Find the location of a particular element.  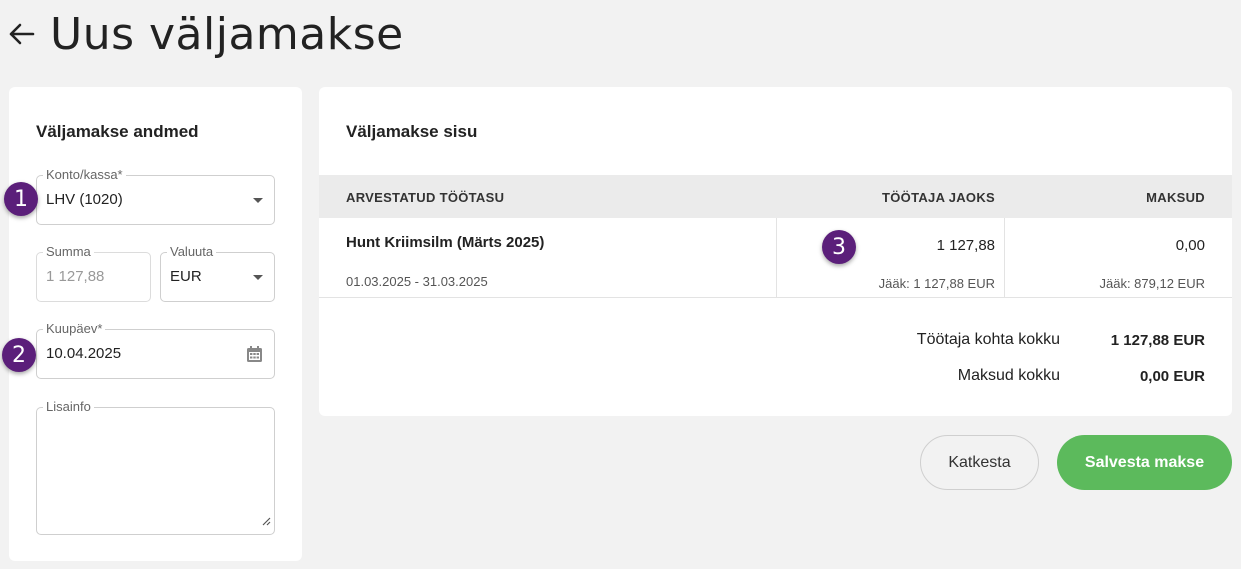

payment-content-title: Väljamakse sisu is located at coordinates (412, 131).